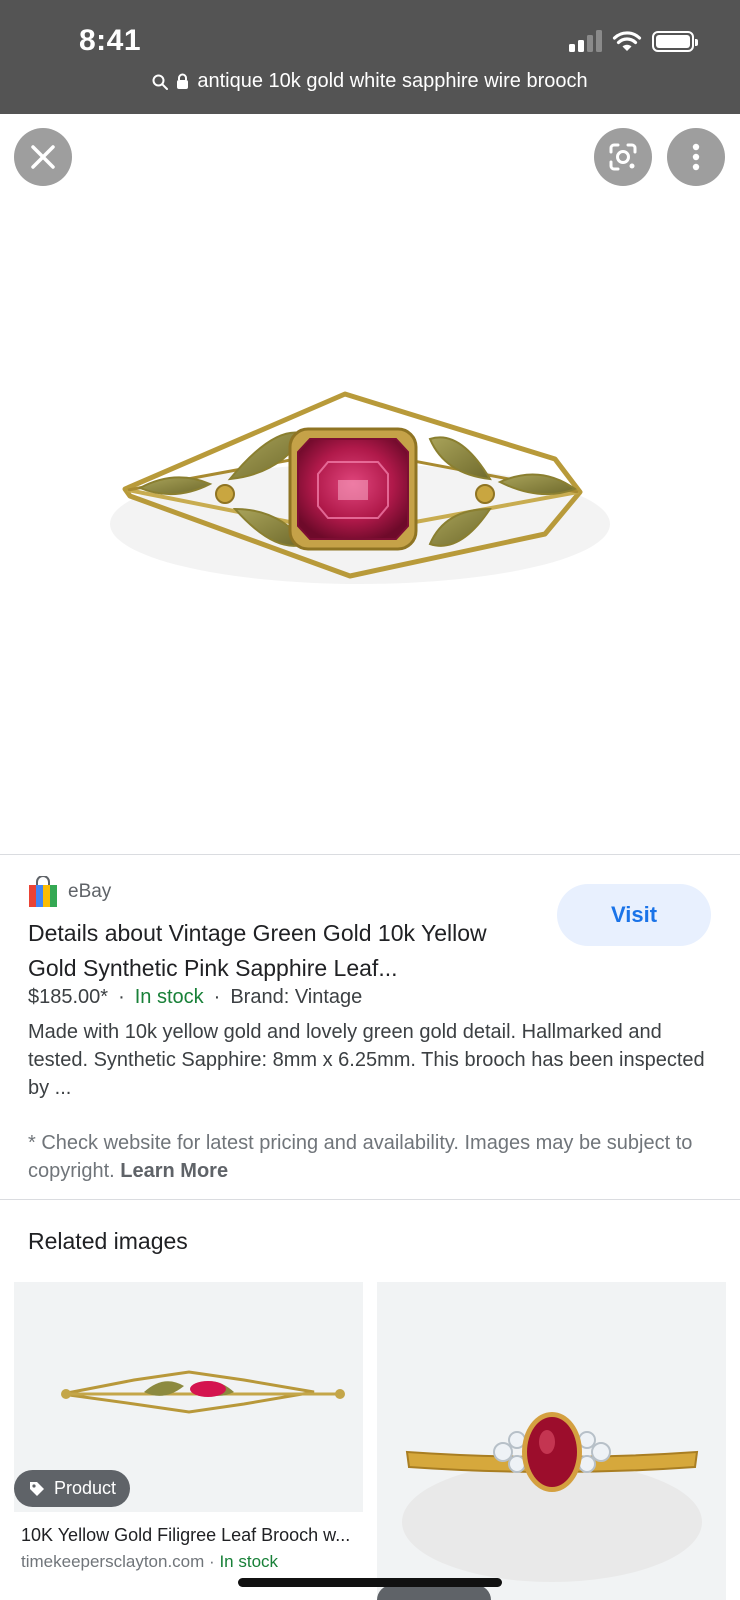 Image resolution: width=740 pixels, height=1600 pixels. What do you see at coordinates (160, 82) in the screenshot?
I see `search-icon` at bounding box center [160, 82].